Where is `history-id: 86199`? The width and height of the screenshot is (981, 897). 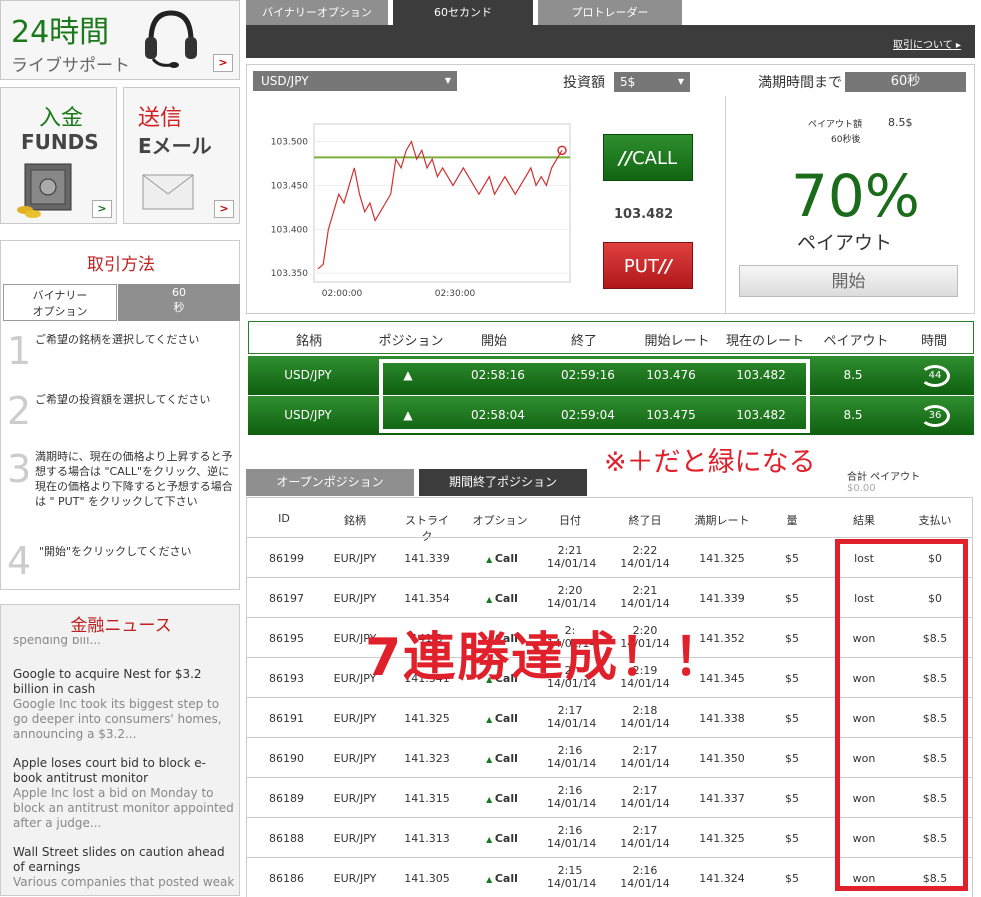
history-id: 86199 is located at coordinates (286, 558).